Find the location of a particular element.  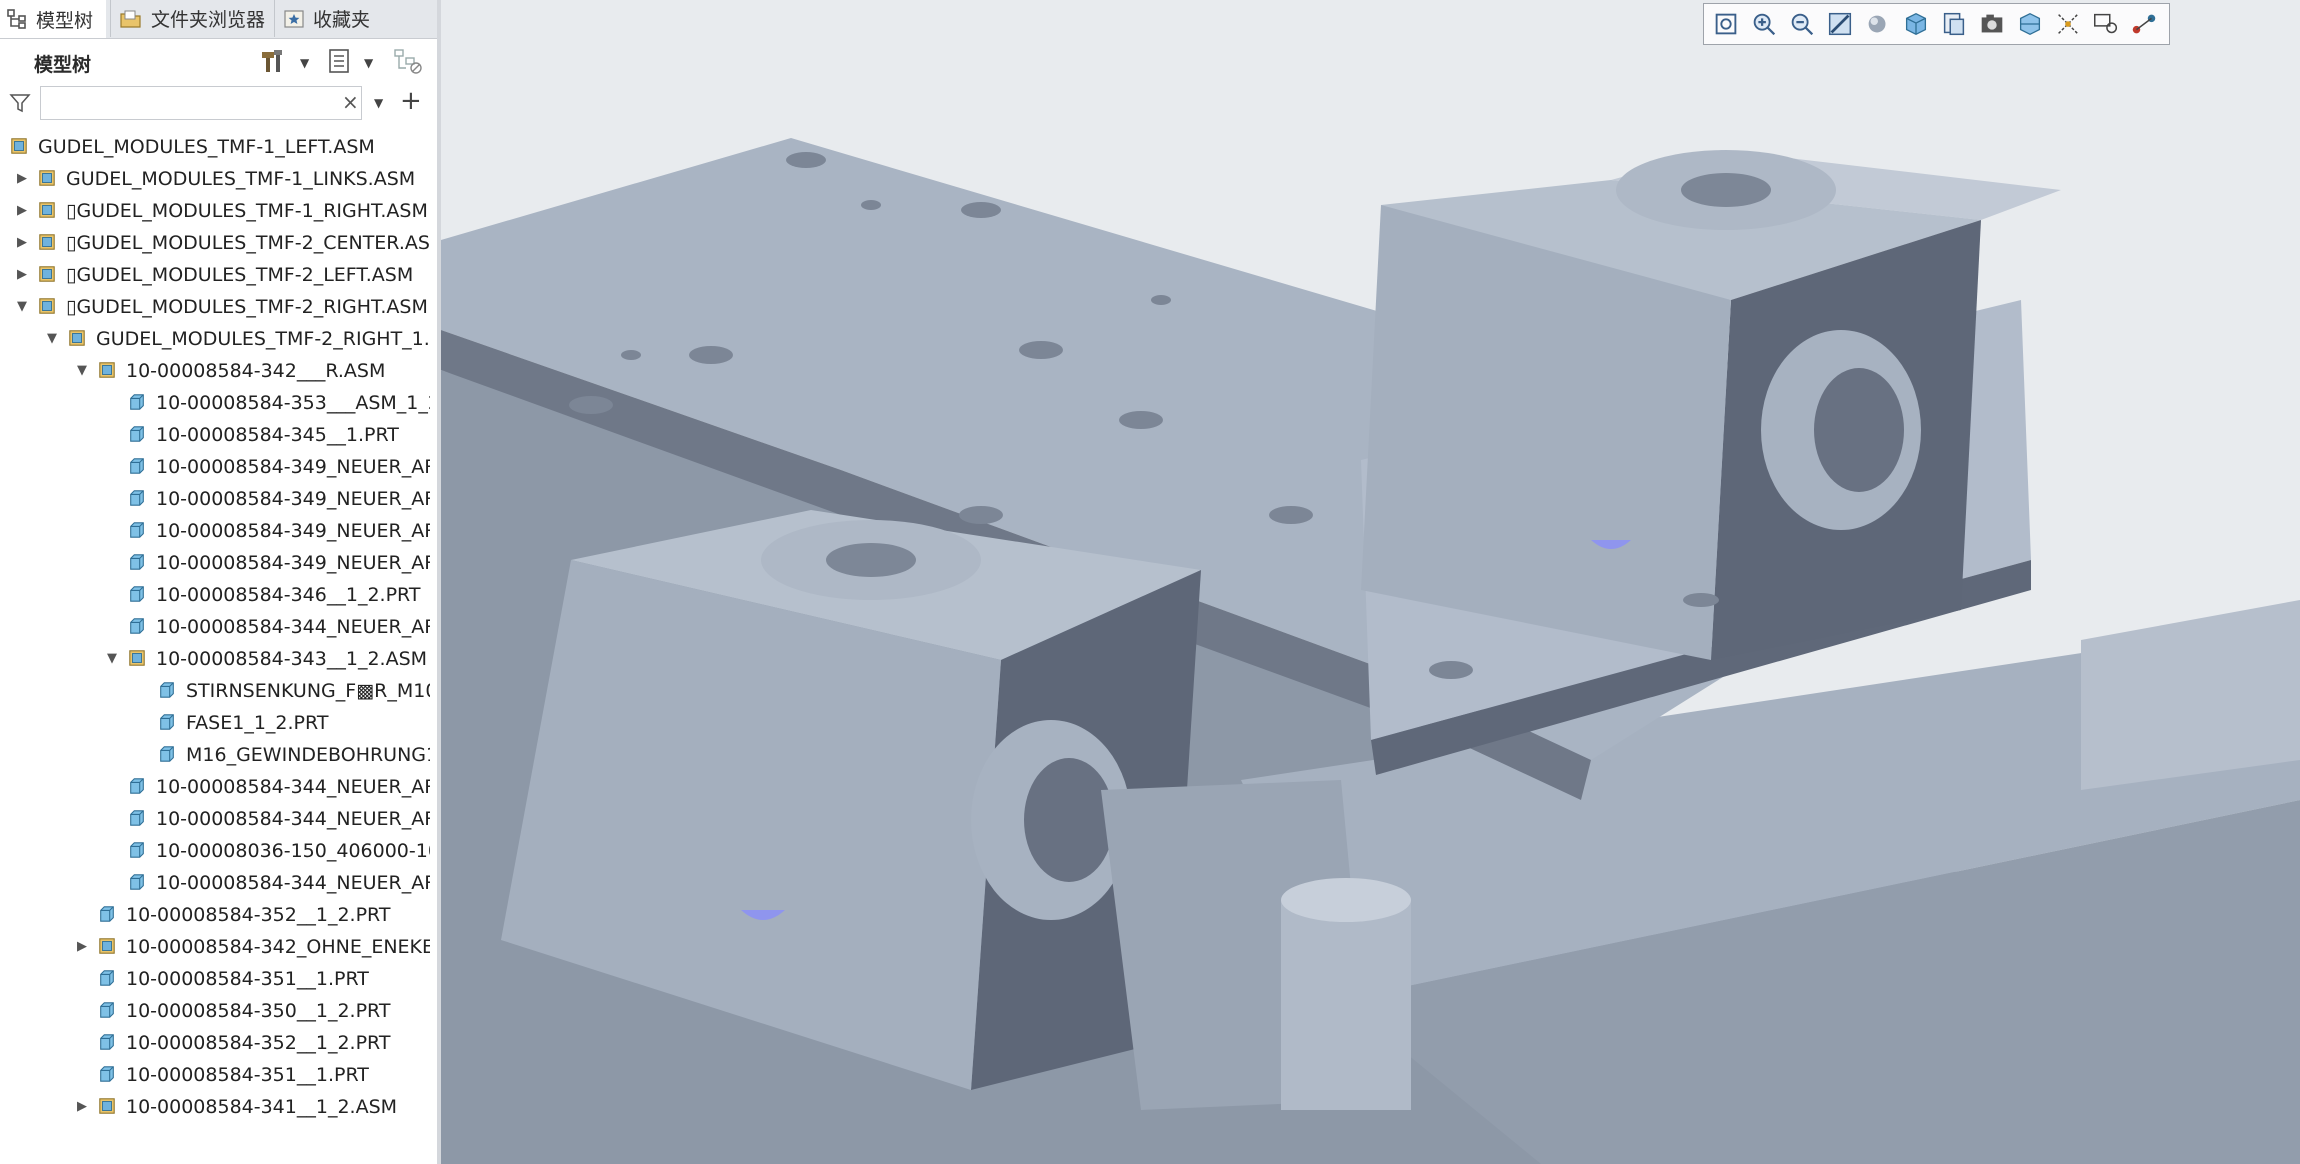

zoom-out-button is located at coordinates (1802, 24).